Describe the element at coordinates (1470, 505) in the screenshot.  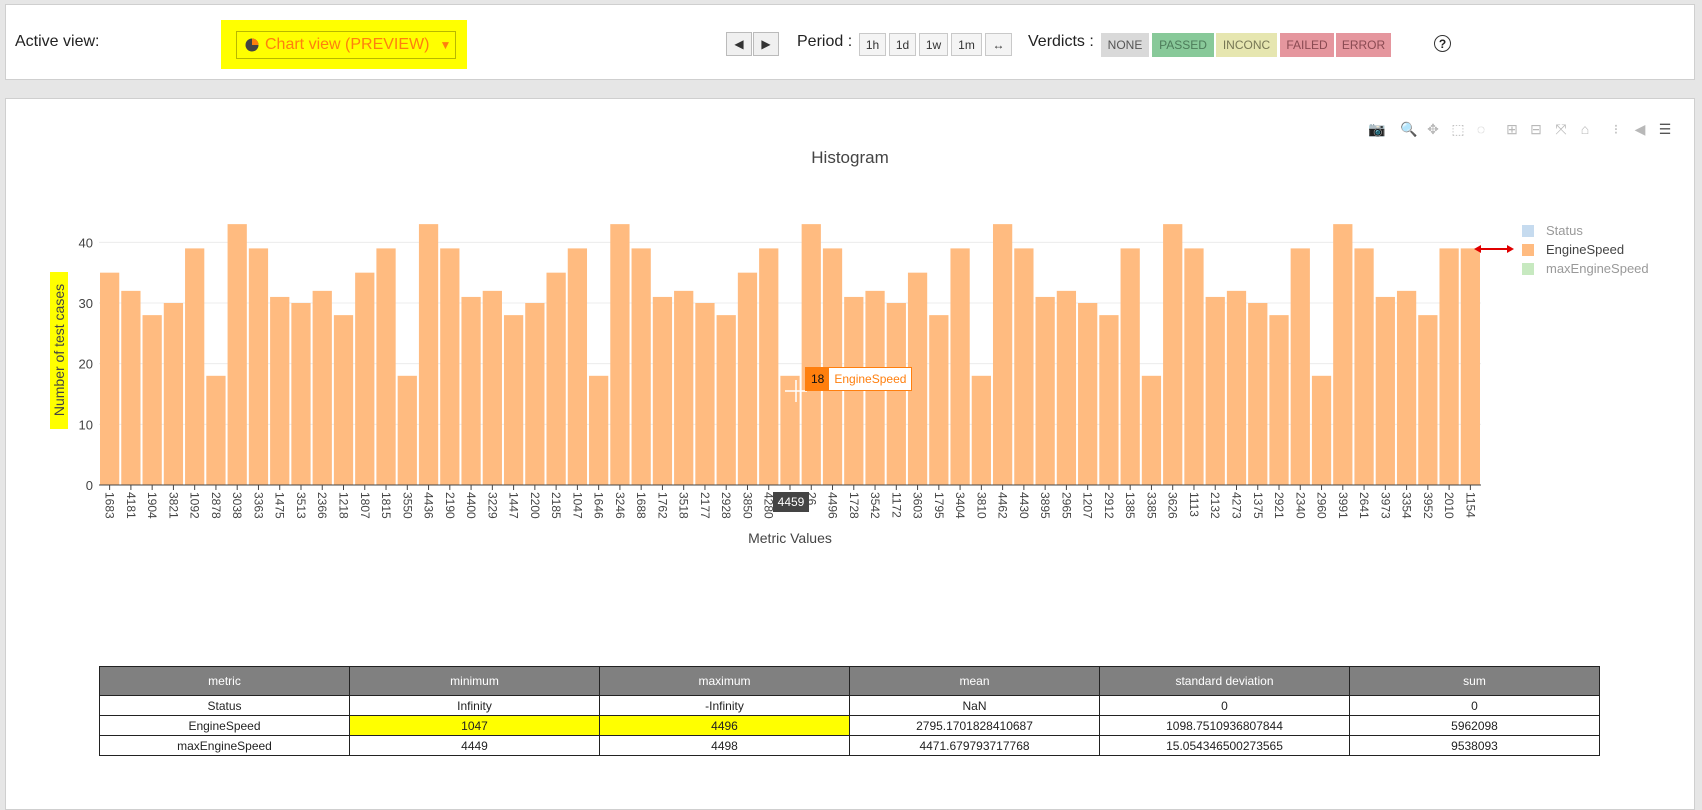
I see `x-tick-label: 1154` at that location.